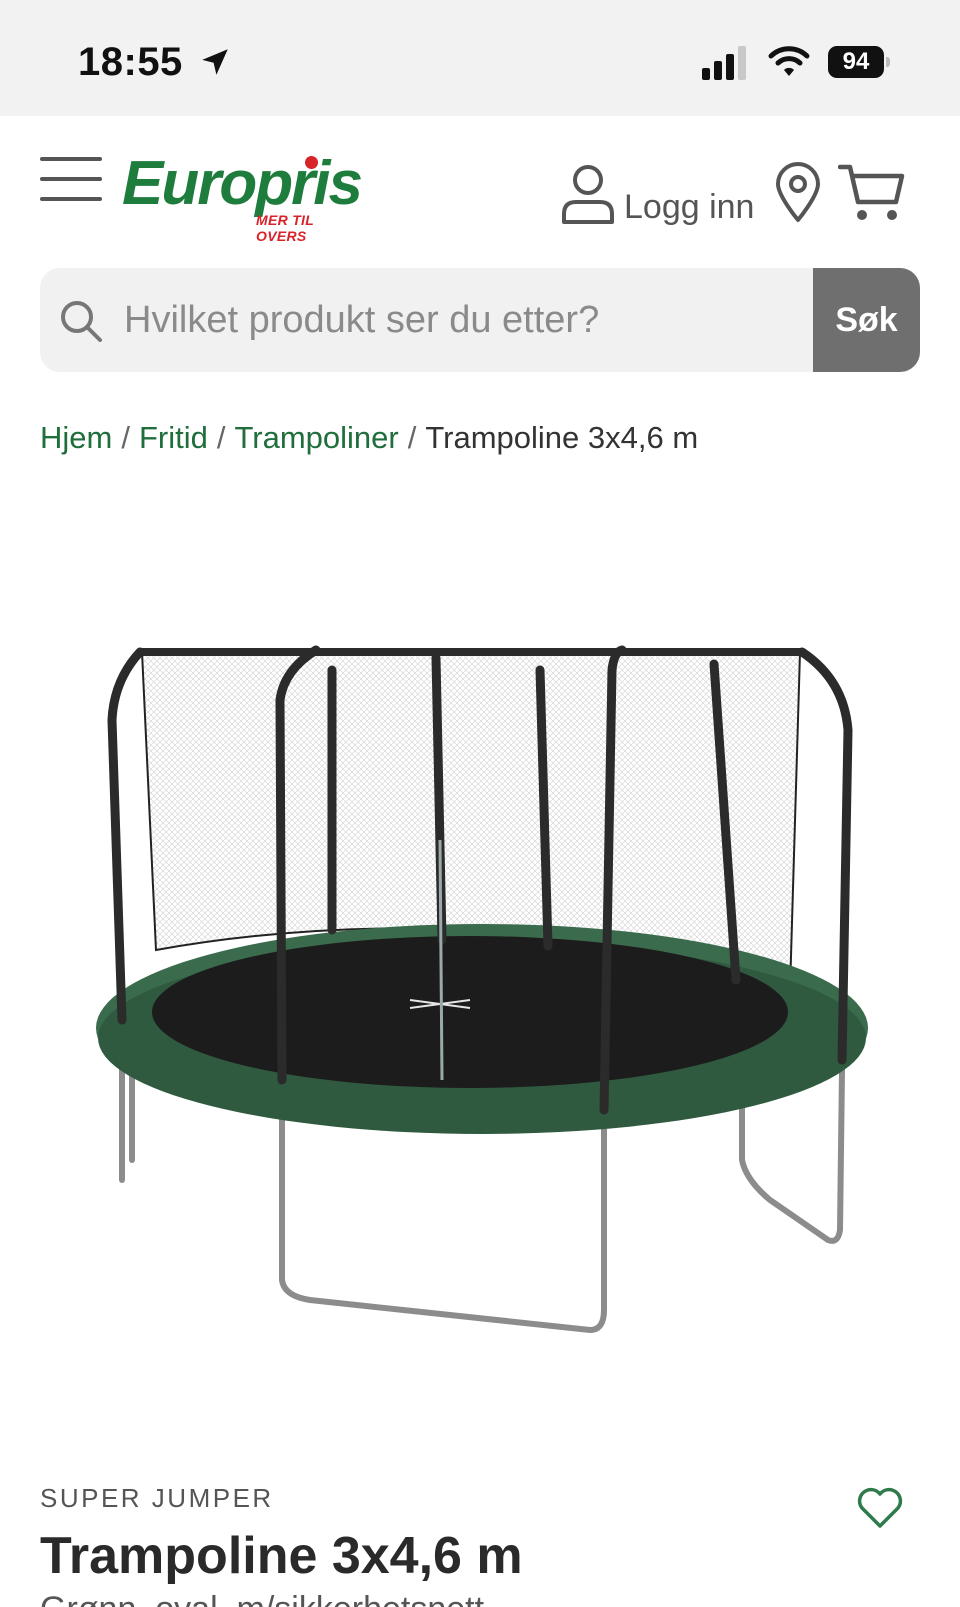 This screenshot has width=960, height=1607. I want to click on battery-level: 94, so click(856, 62).